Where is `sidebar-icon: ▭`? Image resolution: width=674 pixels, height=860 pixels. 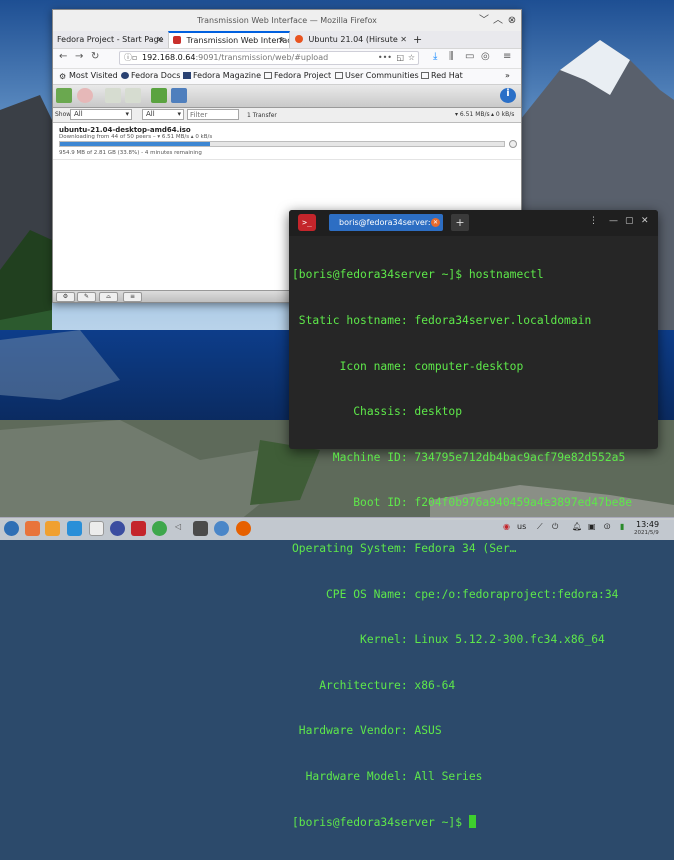 sidebar-icon: ▭ is located at coordinates (469, 56).